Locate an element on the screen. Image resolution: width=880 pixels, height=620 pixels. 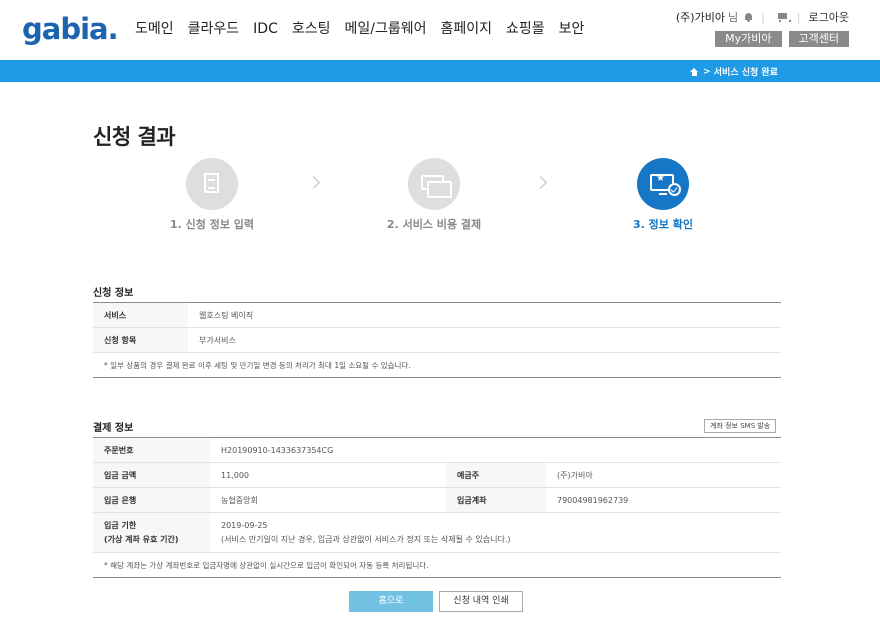
nav-homepage: 홈페이지 is located at coordinates (467, 29).